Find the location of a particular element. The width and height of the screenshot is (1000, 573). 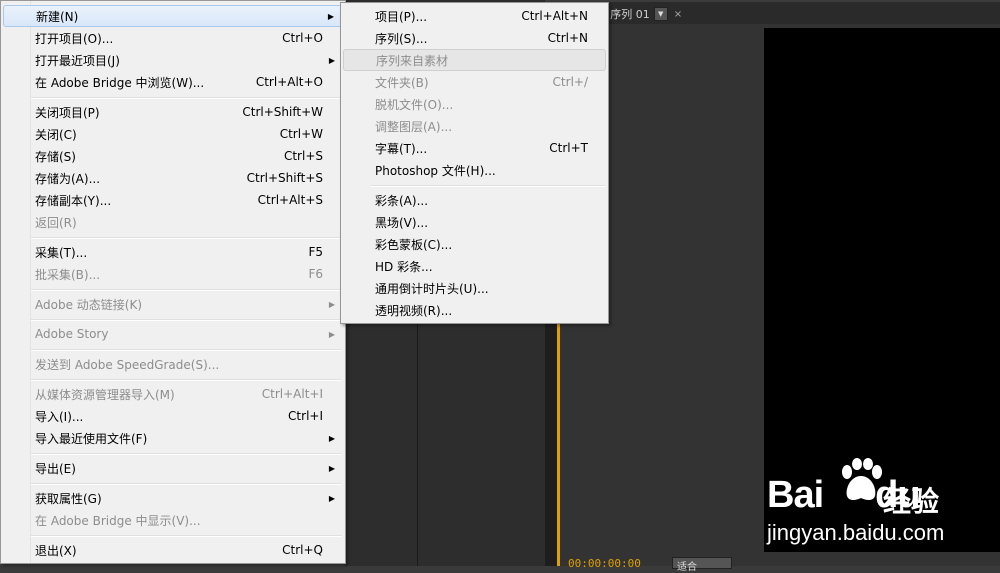

menu-item-label: 新建(N) is located at coordinates (57, 16).